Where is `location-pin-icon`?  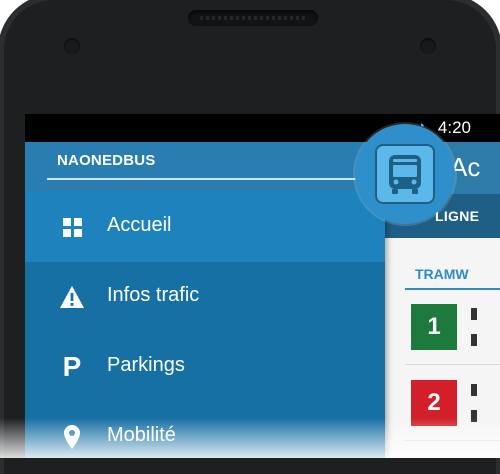
location-pin-icon is located at coordinates (72, 437).